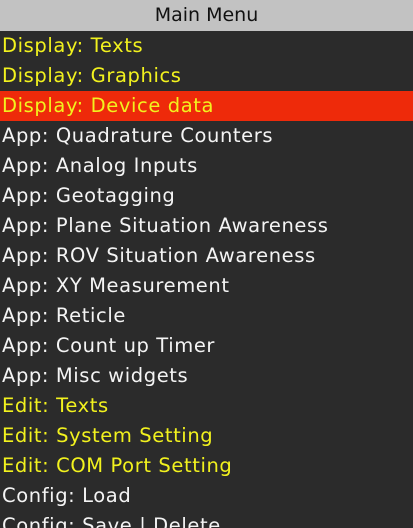  I want to click on menu-item-app-plane-situation-awareness: App: Plane Situation Awareness, so click(206, 226).